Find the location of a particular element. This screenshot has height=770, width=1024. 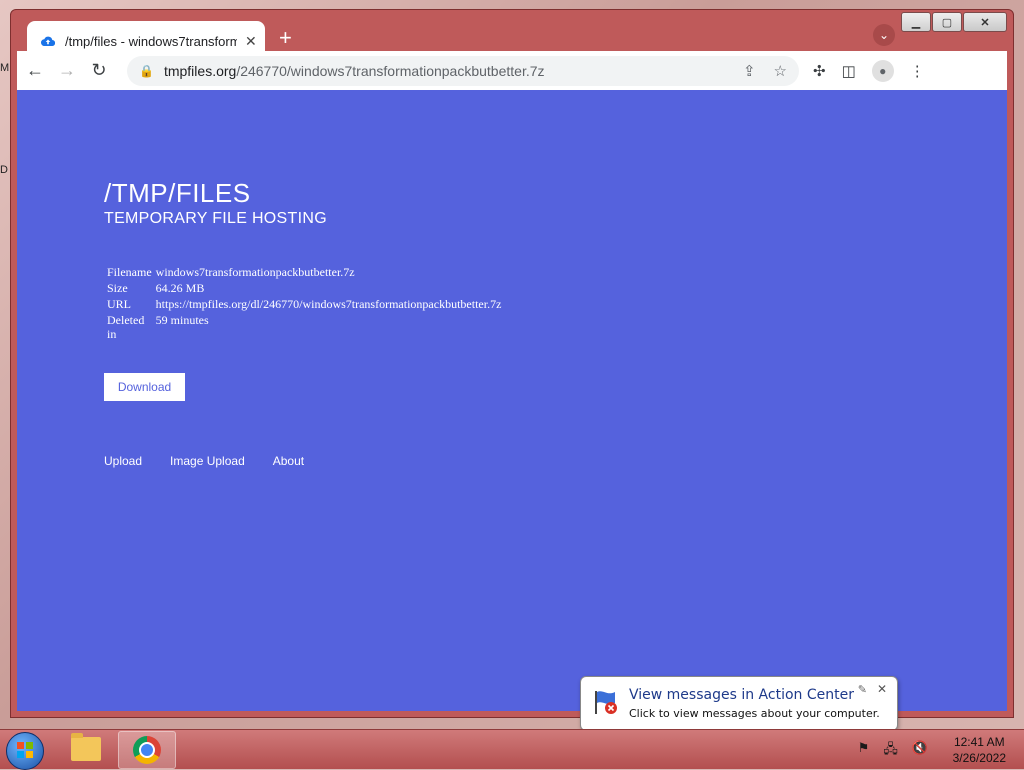

pin-icon: ✎ is located at coordinates (862, 689).